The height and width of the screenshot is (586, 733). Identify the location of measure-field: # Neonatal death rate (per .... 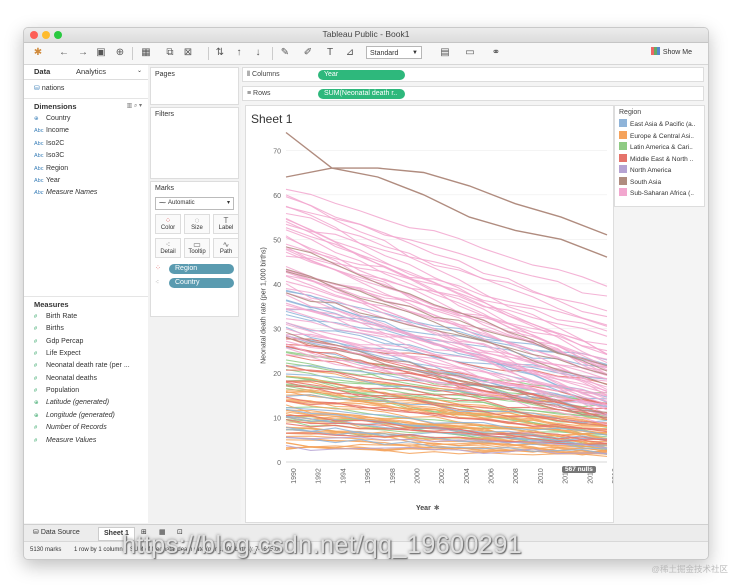
(86, 366).